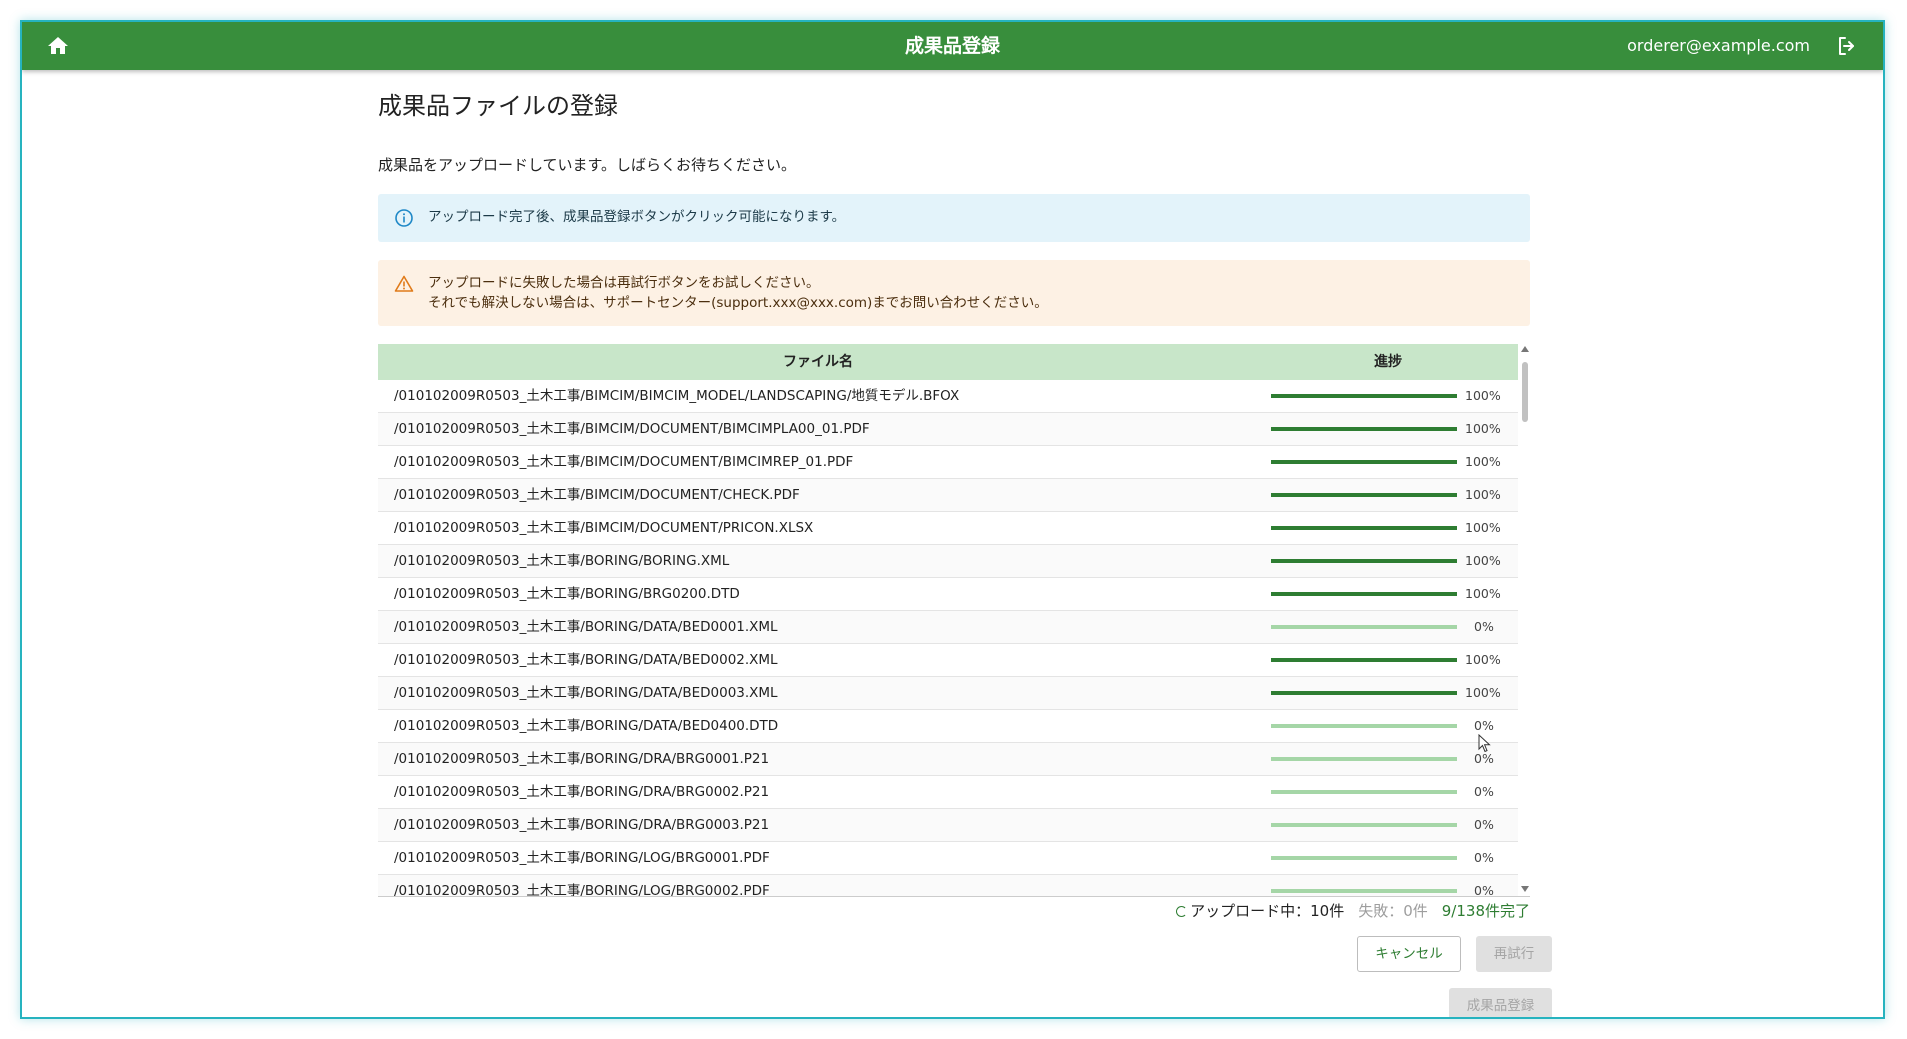  What do you see at coordinates (1485, 743) in the screenshot?
I see `mouse-cursor-icon` at bounding box center [1485, 743].